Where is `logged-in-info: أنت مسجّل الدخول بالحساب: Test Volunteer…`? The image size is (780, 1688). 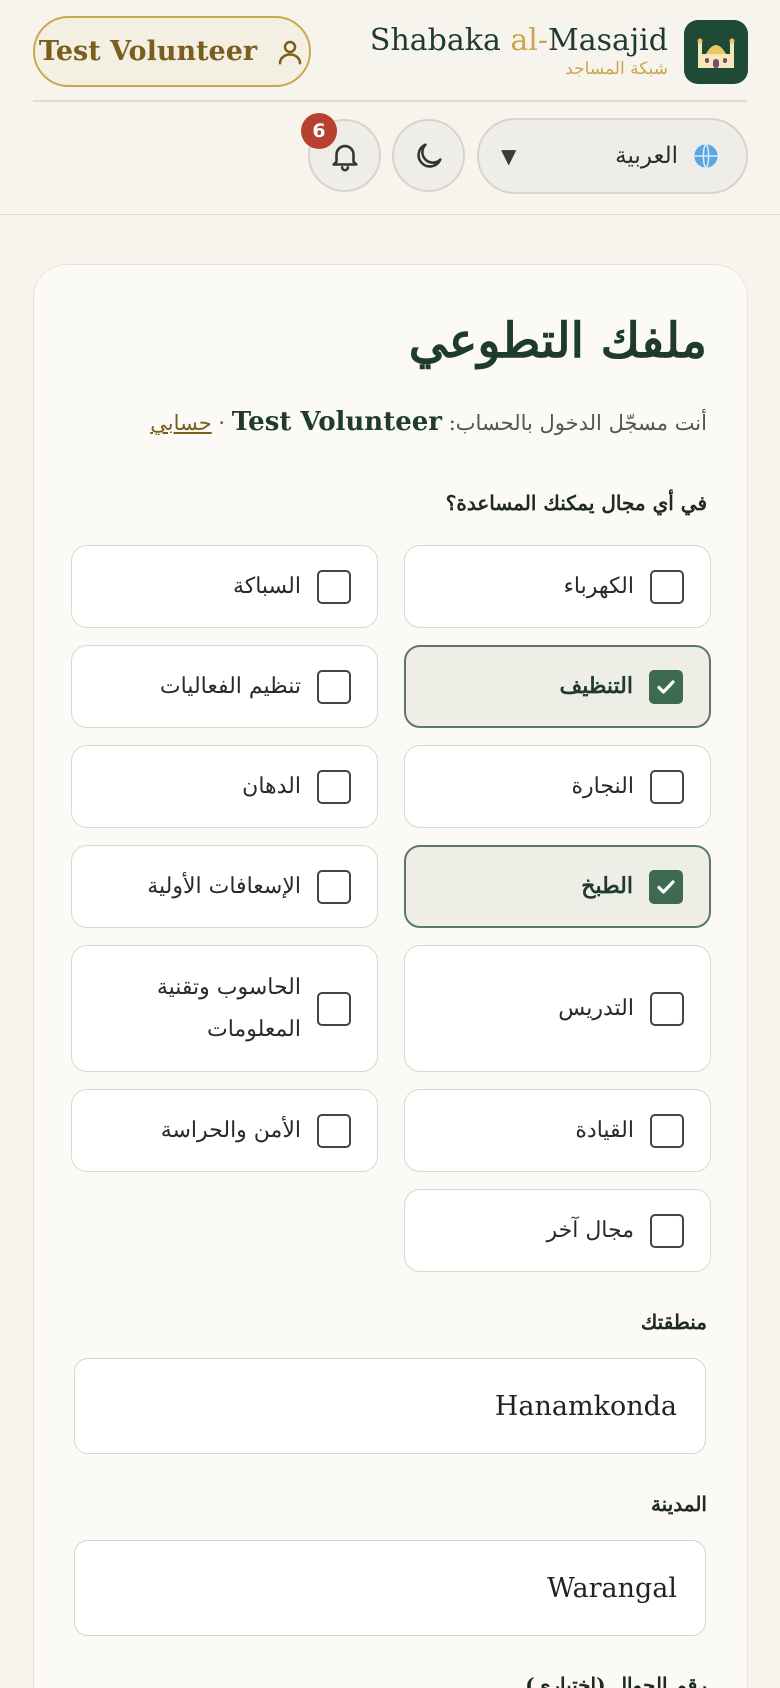 logged-in-info: أنت مسجّل الدخول بالحساب: Test Volunteer… is located at coordinates (428, 422).